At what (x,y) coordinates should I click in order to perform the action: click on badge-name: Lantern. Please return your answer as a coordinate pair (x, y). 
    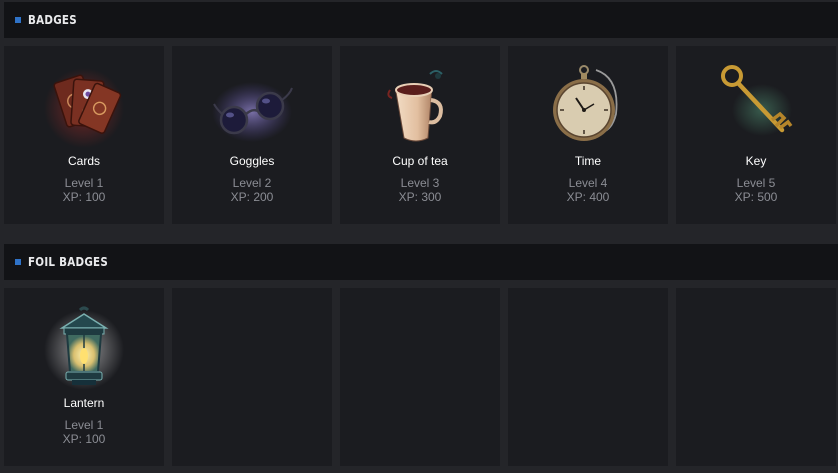
    Looking at the image, I should click on (84, 403).